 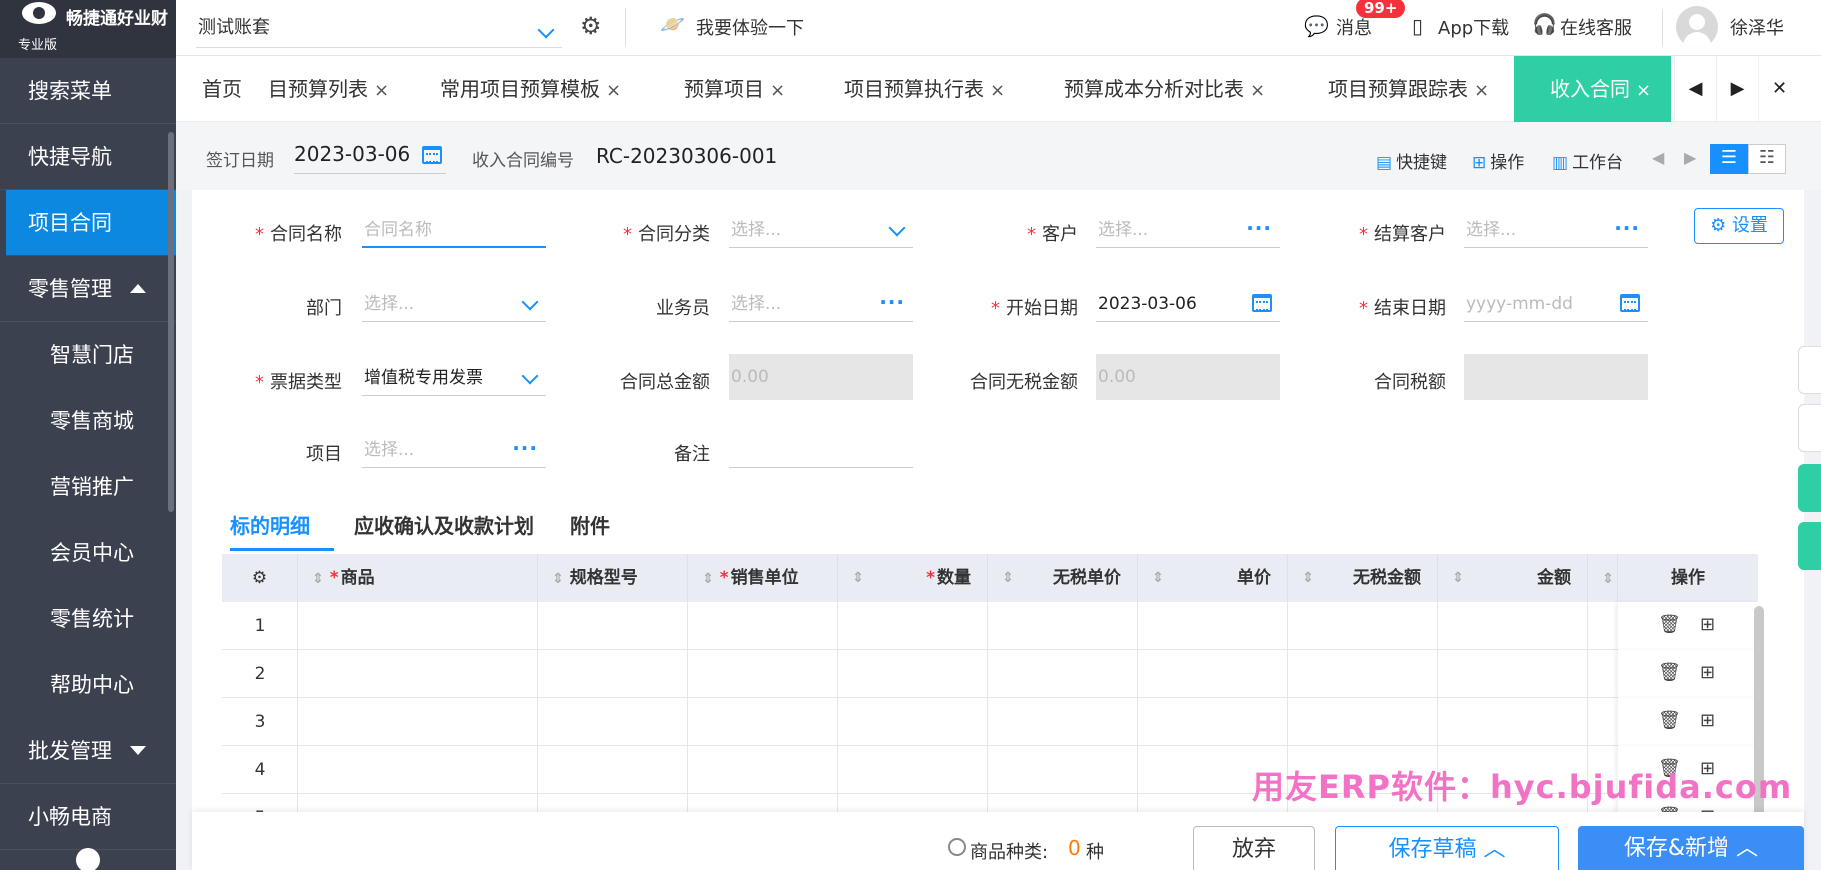 I want to click on sign-date-field: 2023-03-06, so click(x=370, y=158).